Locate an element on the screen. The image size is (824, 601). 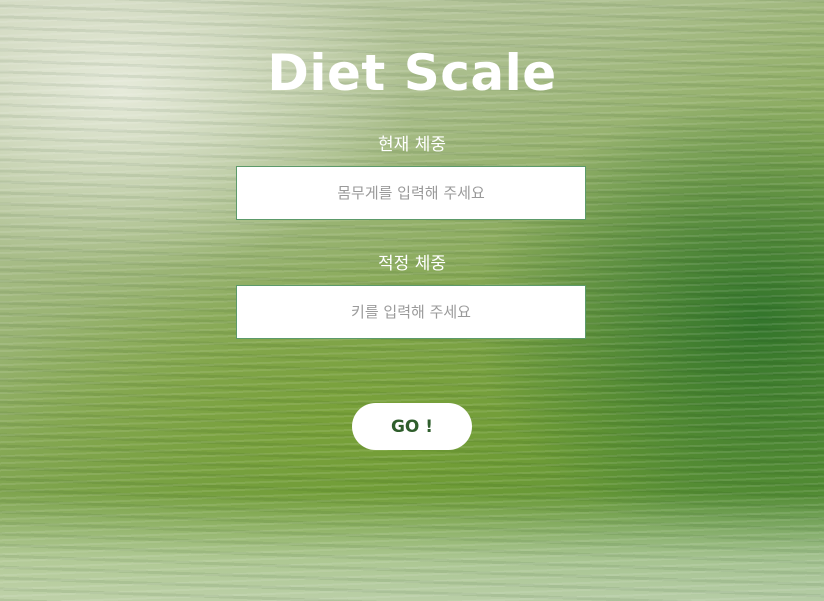
height-input is located at coordinates (411, 312).